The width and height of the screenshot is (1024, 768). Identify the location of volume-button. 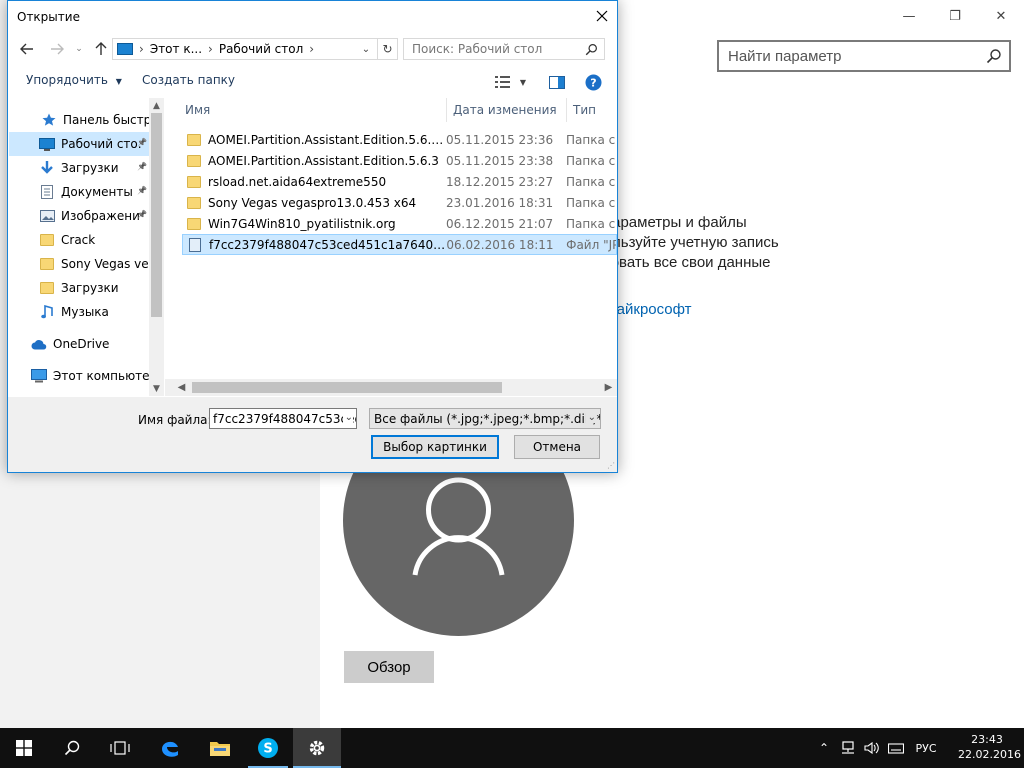
(872, 748).